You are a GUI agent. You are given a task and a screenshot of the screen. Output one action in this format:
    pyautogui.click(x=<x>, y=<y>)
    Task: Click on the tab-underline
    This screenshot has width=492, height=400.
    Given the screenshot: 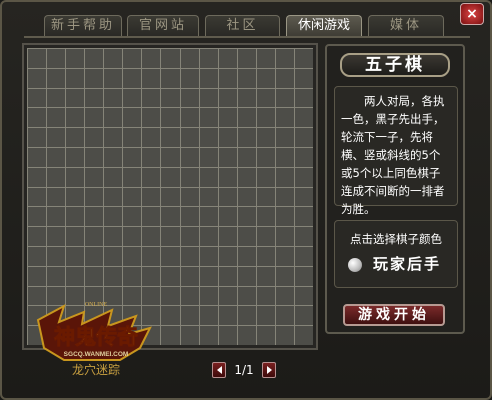 What is the action you would take?
    pyautogui.click(x=247, y=37)
    